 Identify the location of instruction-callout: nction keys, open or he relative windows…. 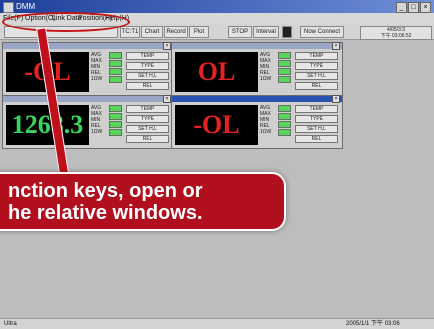
(143, 201).